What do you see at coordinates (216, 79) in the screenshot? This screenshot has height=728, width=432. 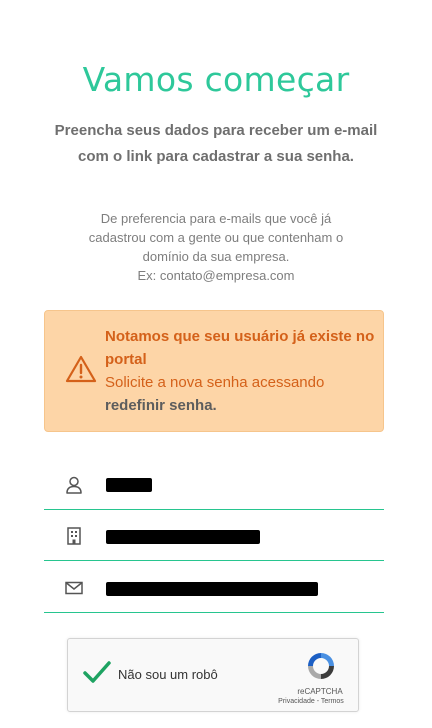 I see `page-title: Vamos começar` at bounding box center [216, 79].